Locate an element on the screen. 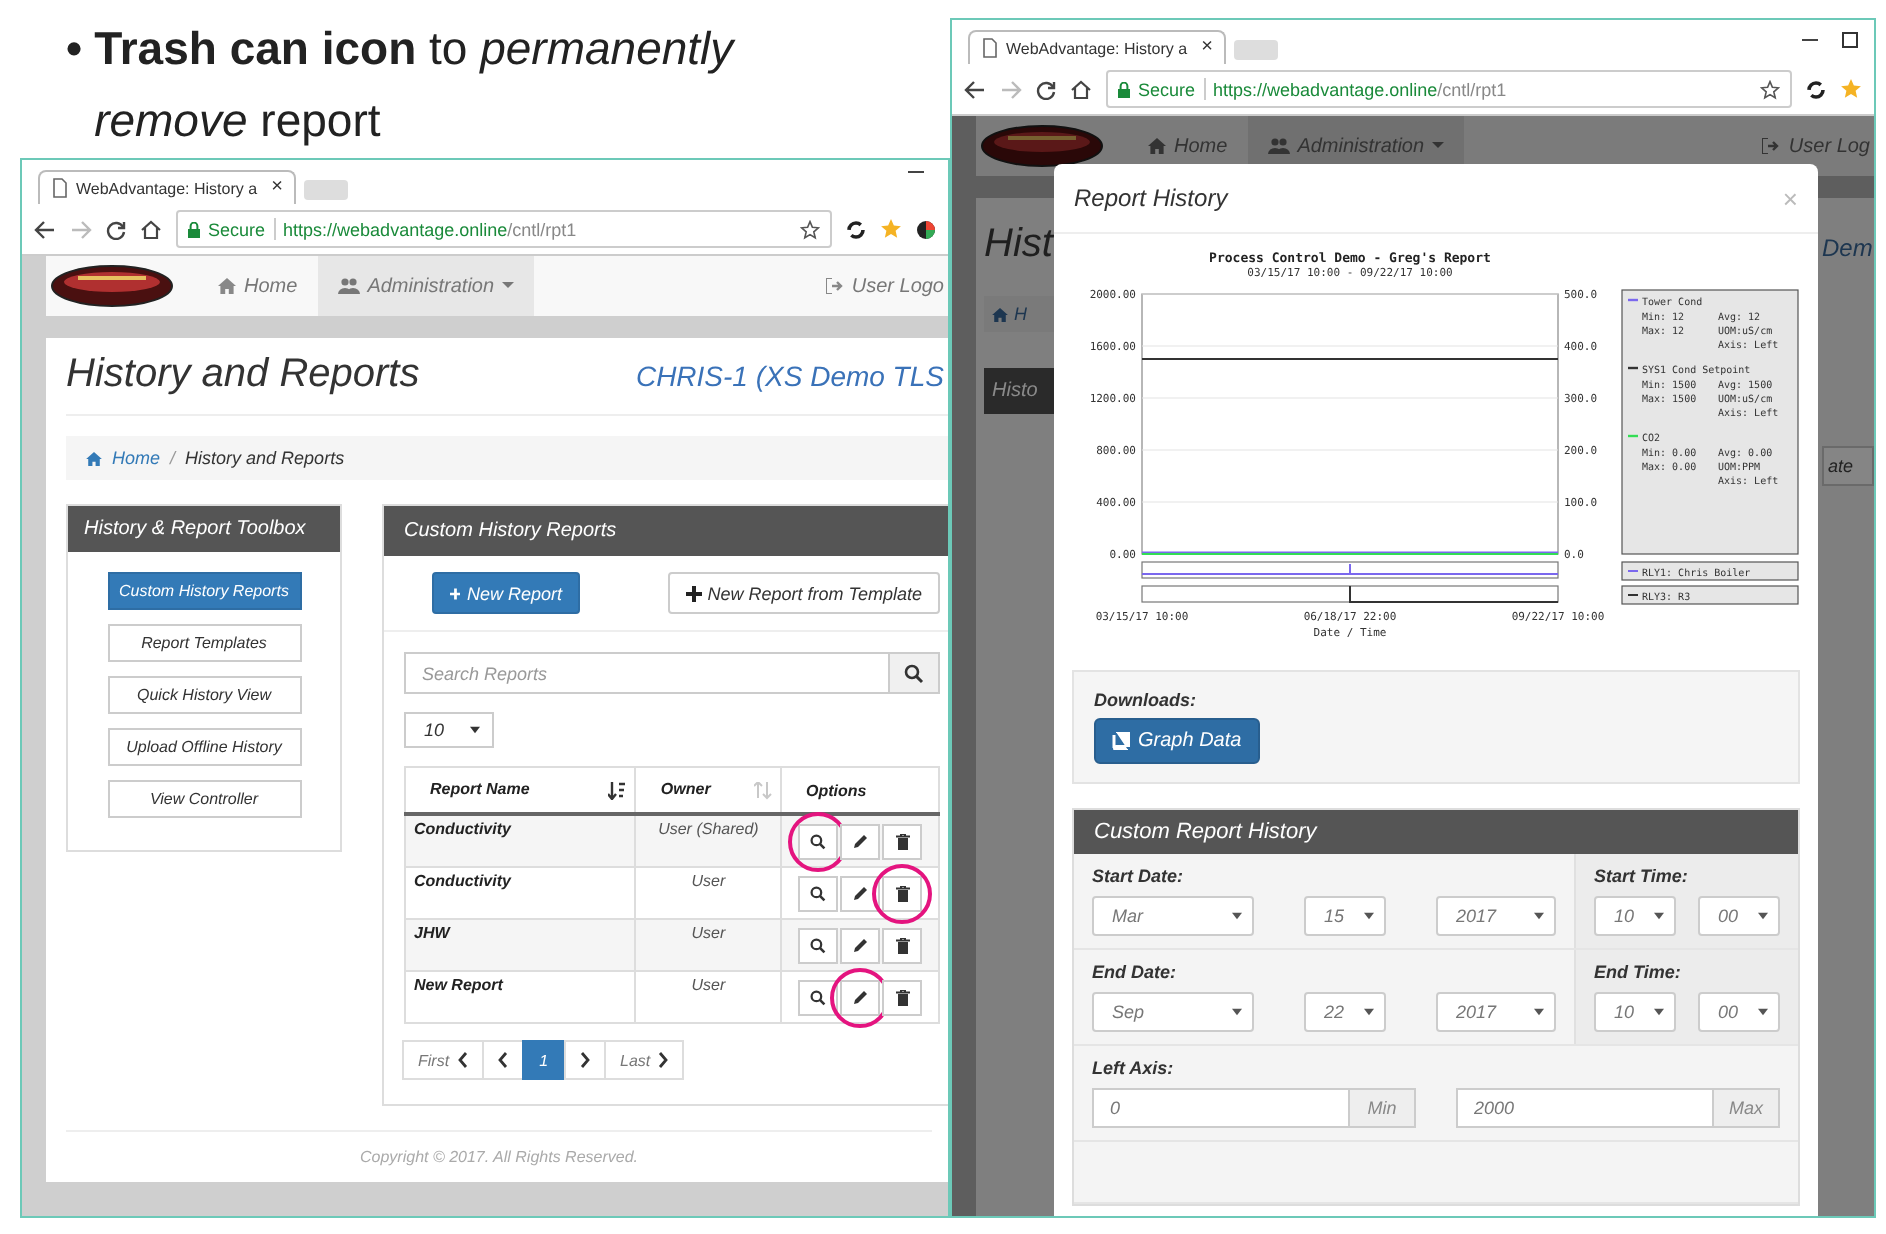 The width and height of the screenshot is (1886, 1234). bullet-text: Trash can icon to permanently remove report is located at coordinates (415, 85).